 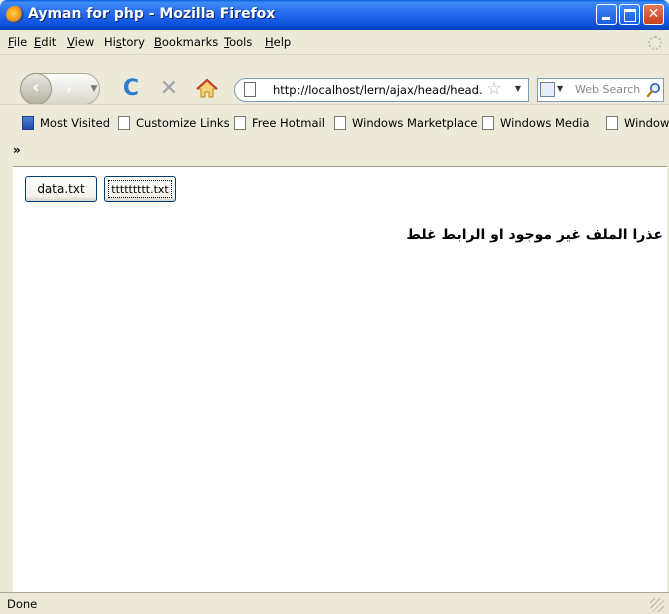 What do you see at coordinates (238, 42) in the screenshot?
I see `menu-tools: Tools` at bounding box center [238, 42].